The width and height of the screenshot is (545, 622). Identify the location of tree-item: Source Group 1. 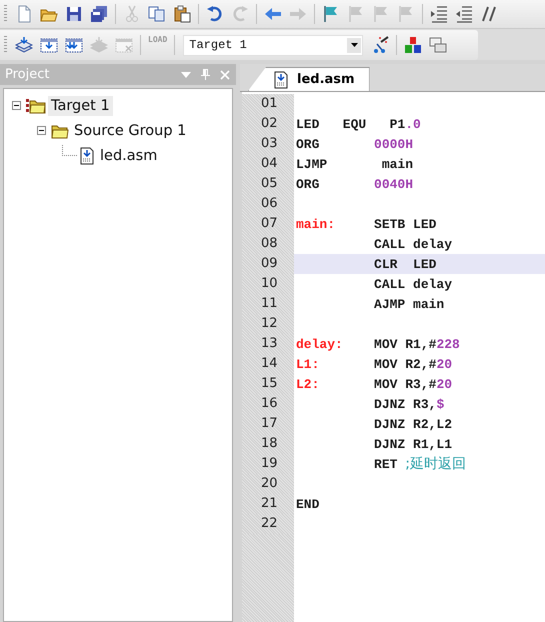
(130, 130).